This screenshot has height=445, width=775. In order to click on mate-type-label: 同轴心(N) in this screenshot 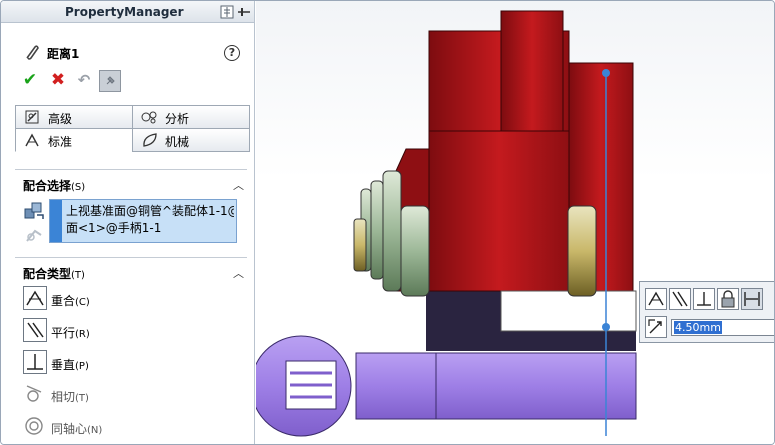, I will do `click(76, 428)`.